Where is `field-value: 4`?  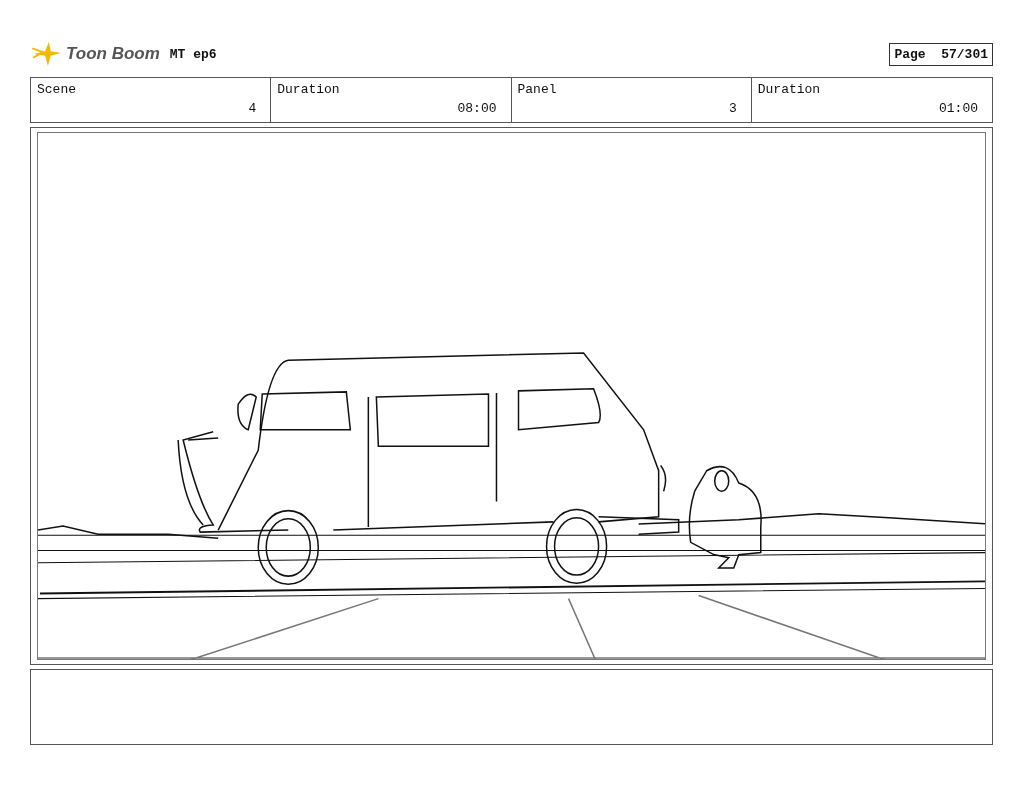 field-value: 4 is located at coordinates (252, 108).